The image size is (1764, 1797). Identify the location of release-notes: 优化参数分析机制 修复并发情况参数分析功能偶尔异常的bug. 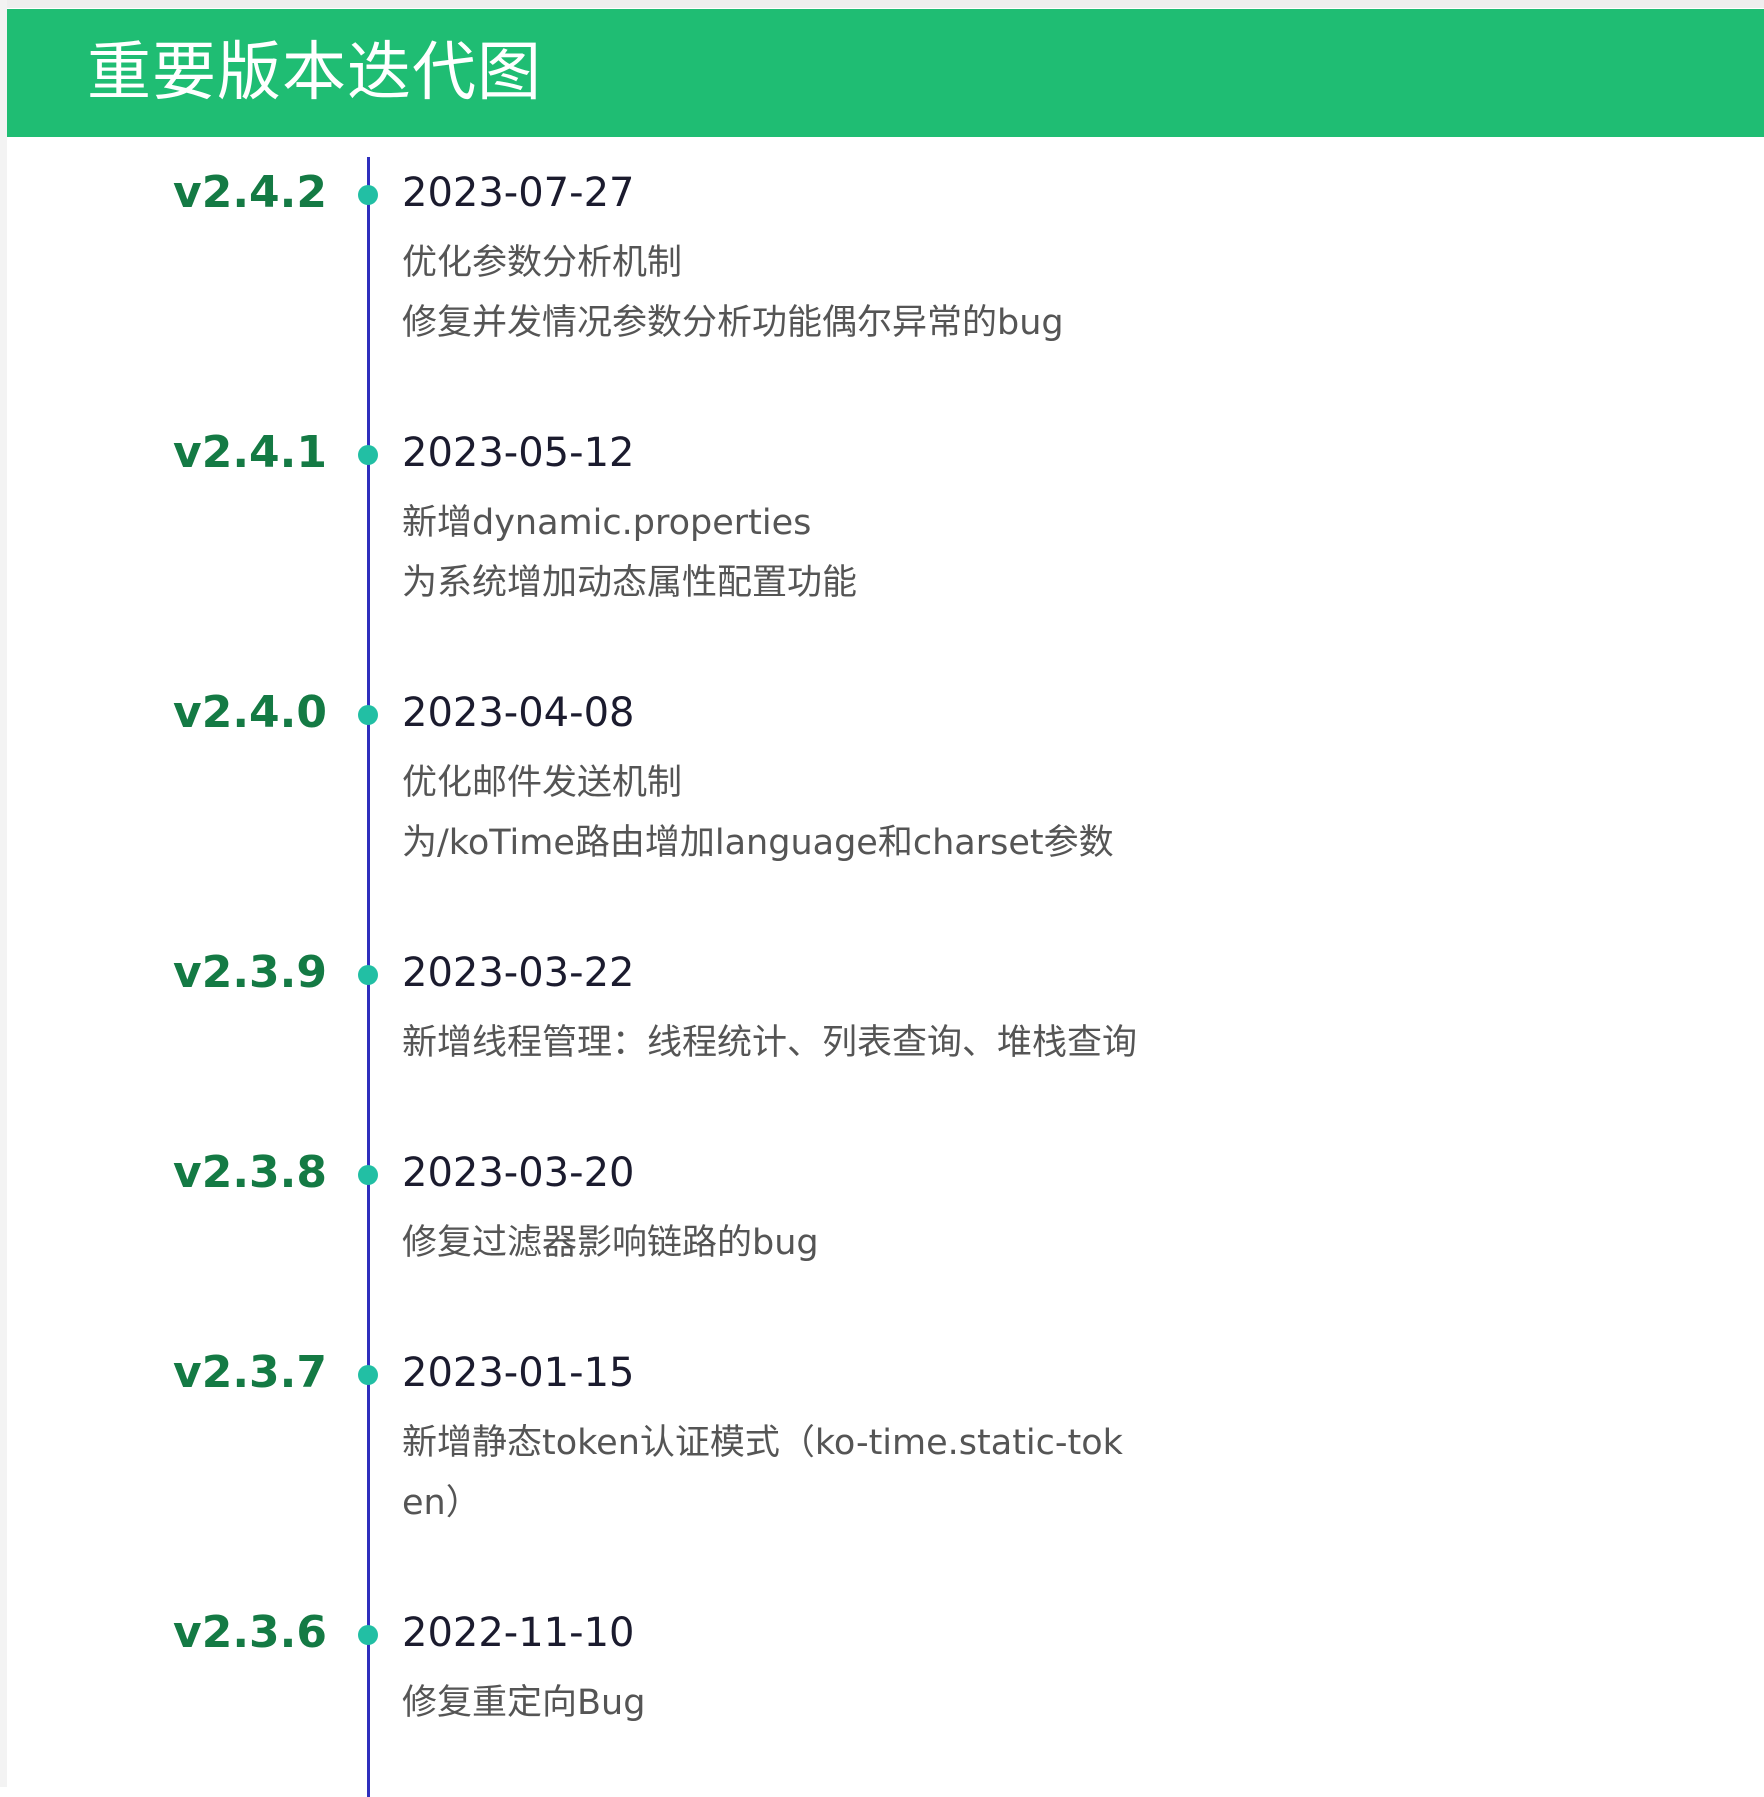
(772, 293).